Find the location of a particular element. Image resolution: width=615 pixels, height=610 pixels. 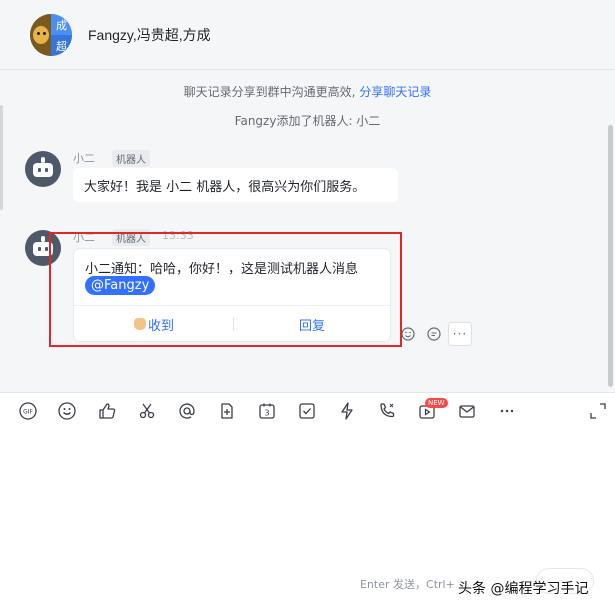

bot-added-notice: Fangzy添加了机器人: 小二 is located at coordinates (307, 121).